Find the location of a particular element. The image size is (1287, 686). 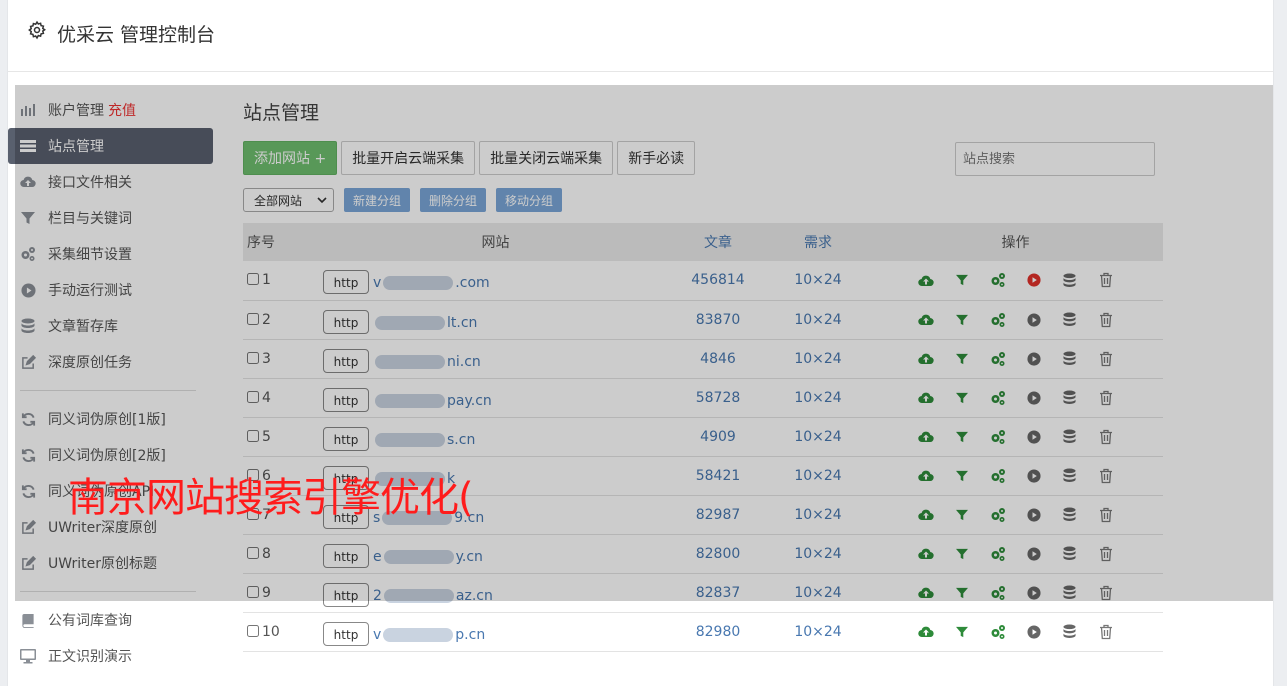

site-domain-link: v p.cn is located at coordinates (429, 635).